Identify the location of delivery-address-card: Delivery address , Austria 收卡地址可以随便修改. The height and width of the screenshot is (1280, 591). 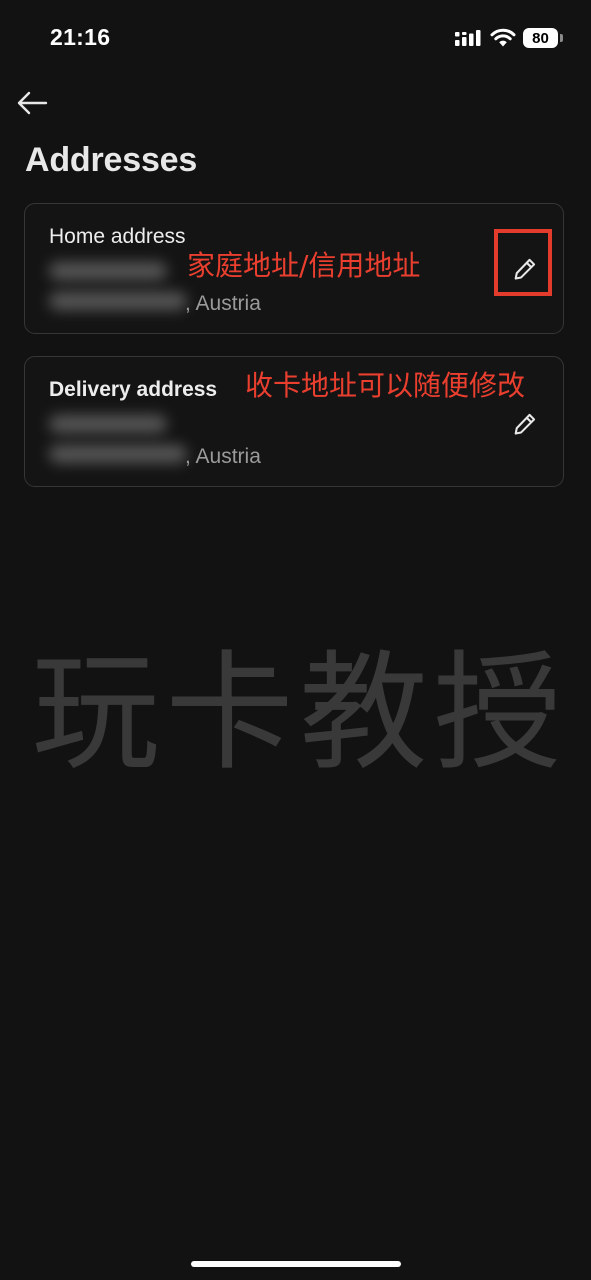
(294, 421).